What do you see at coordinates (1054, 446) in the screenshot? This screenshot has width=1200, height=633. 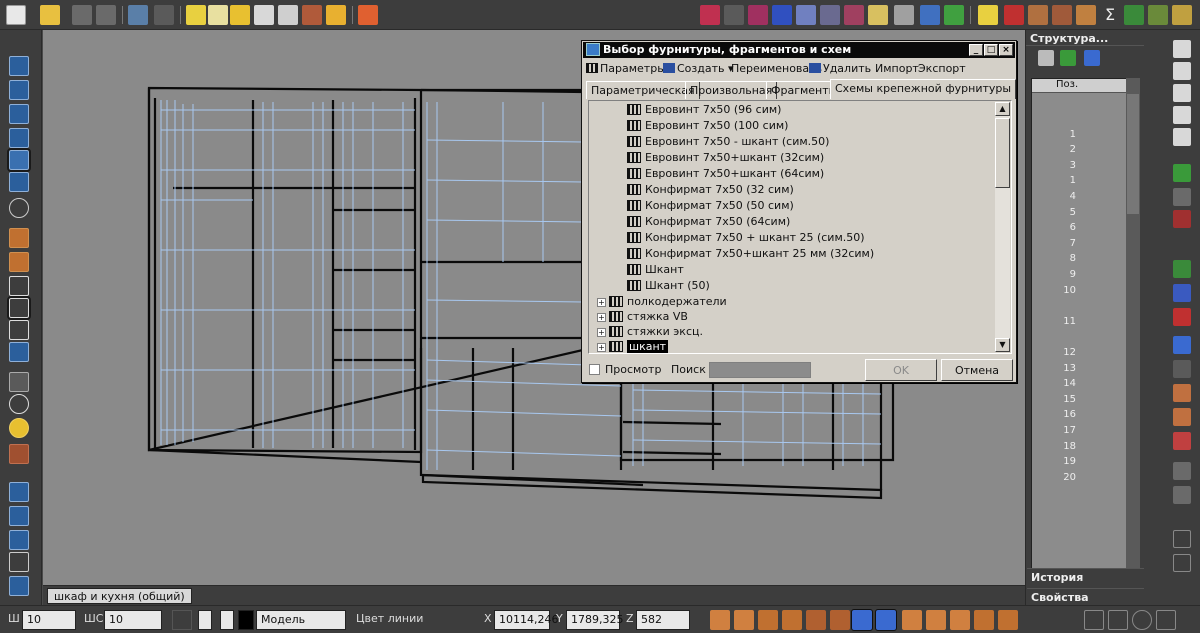 I see `position-number: 18` at bounding box center [1054, 446].